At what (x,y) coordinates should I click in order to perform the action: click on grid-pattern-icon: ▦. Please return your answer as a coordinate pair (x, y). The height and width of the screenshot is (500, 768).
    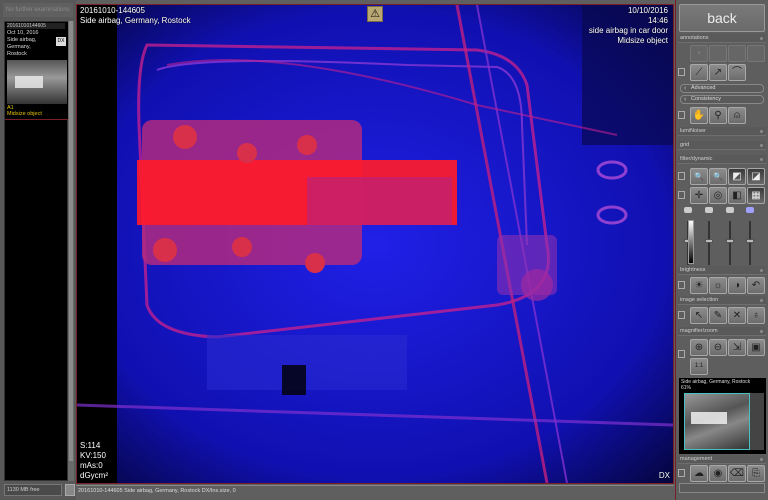
    Looking at the image, I should click on (756, 195).